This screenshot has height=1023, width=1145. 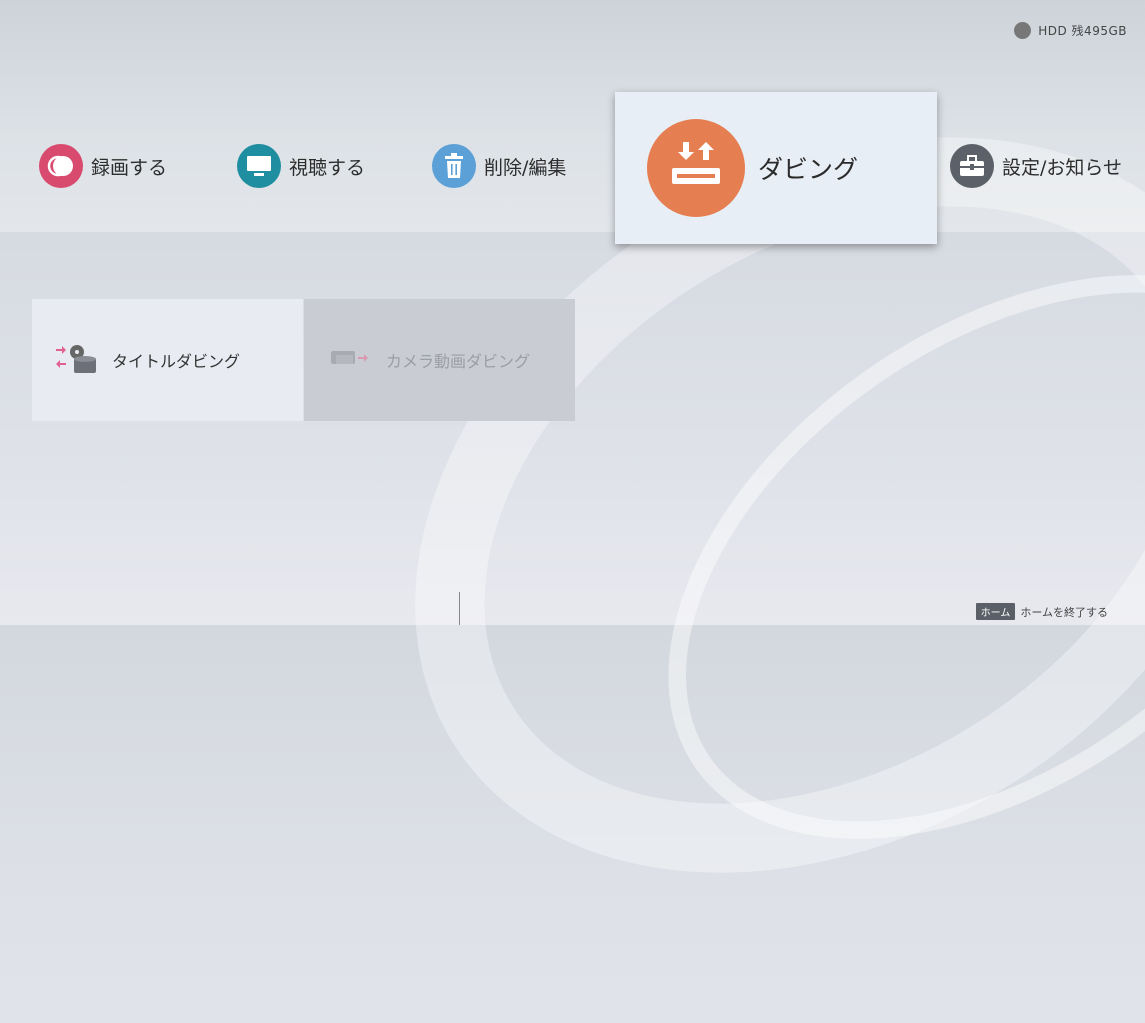 What do you see at coordinates (972, 166) in the screenshot?
I see `toolbox-icon` at bounding box center [972, 166].